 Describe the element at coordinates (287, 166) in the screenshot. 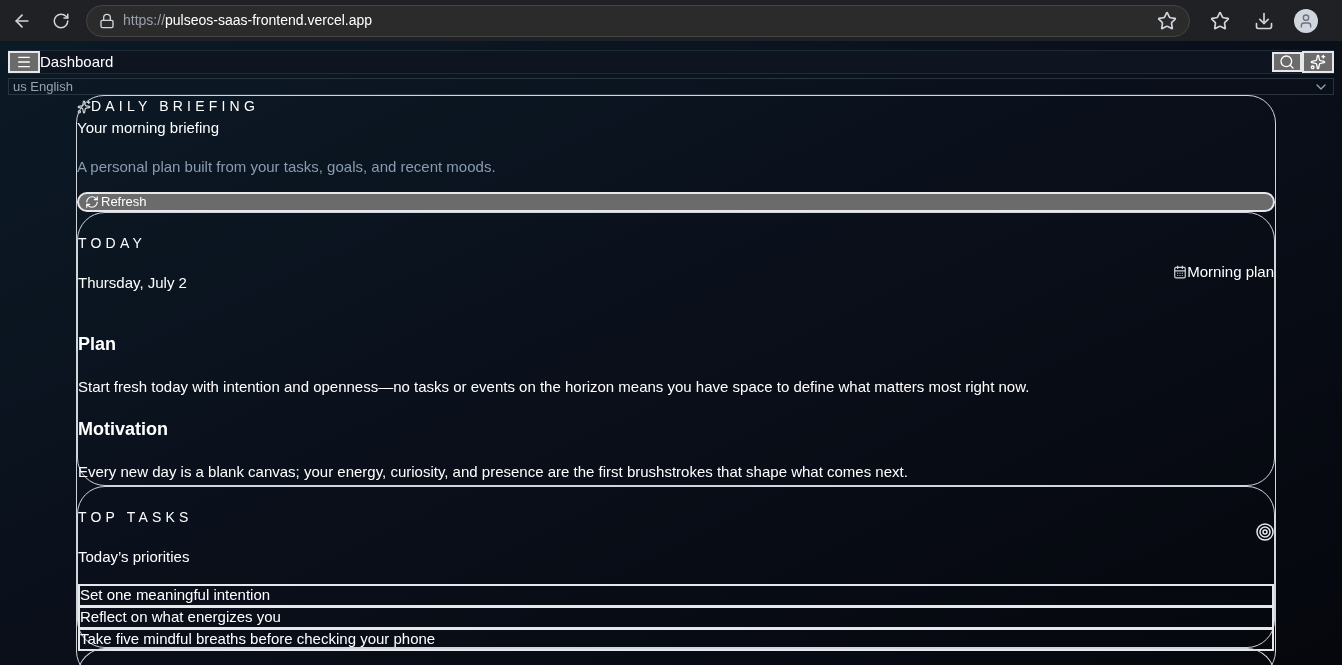

I see `card-subtitle: A personal plan built from your tasks, goals, and recent moods.` at that location.